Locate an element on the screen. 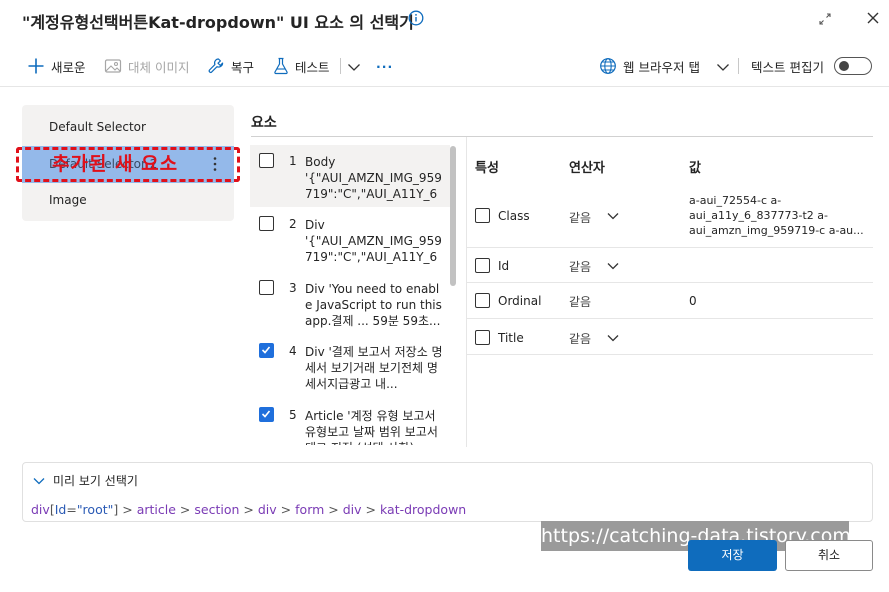 The width and height of the screenshot is (889, 592). element-index: 2 is located at coordinates (293, 224).